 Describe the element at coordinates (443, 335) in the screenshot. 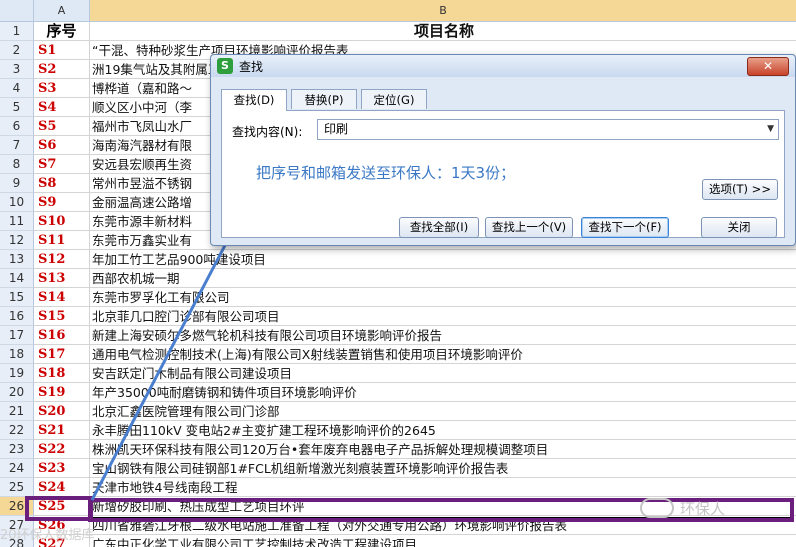

I see `project-name-cell: 新建上海安硕尔多燃气轮机科技有限公司项目环境影响评价报告` at that location.